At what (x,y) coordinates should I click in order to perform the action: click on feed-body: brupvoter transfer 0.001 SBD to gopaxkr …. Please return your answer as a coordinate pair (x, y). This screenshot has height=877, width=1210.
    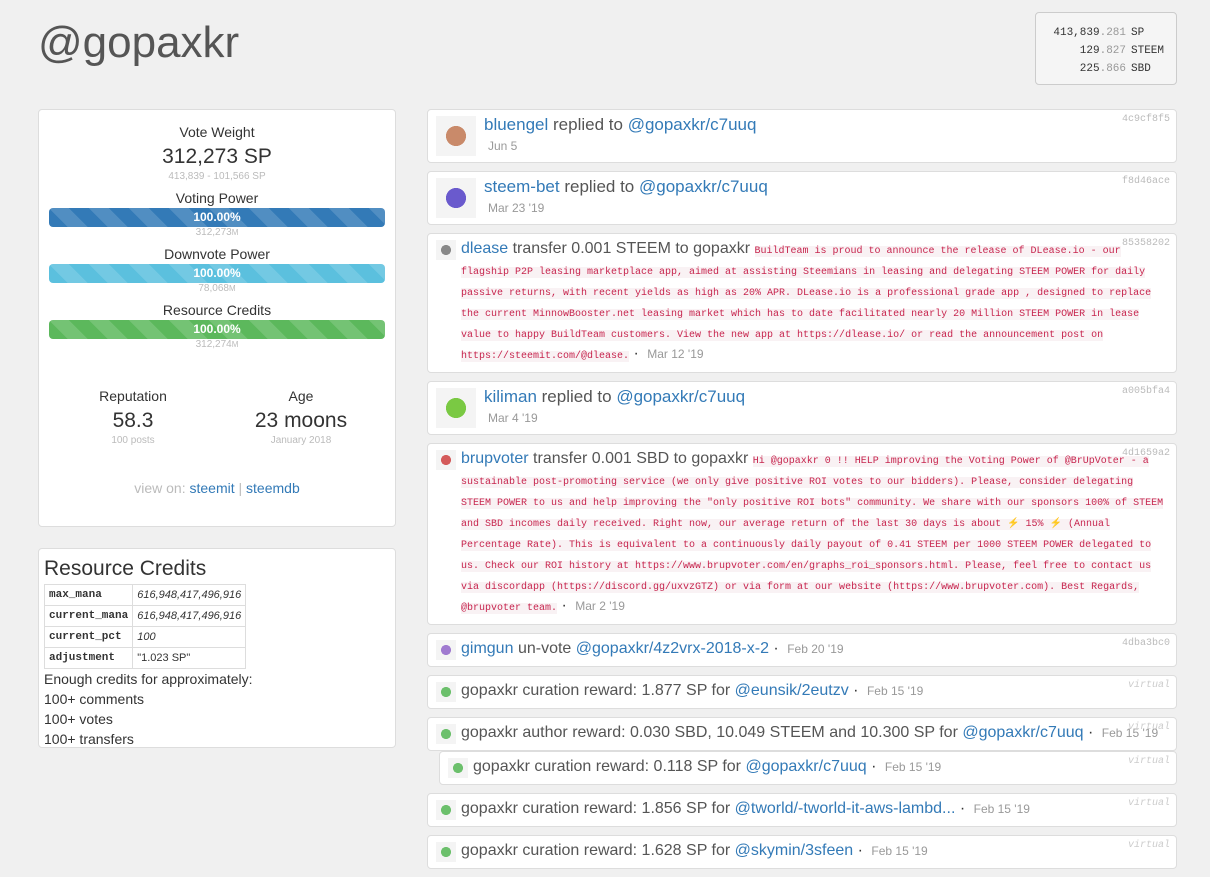
    Looking at the image, I should click on (812, 532).